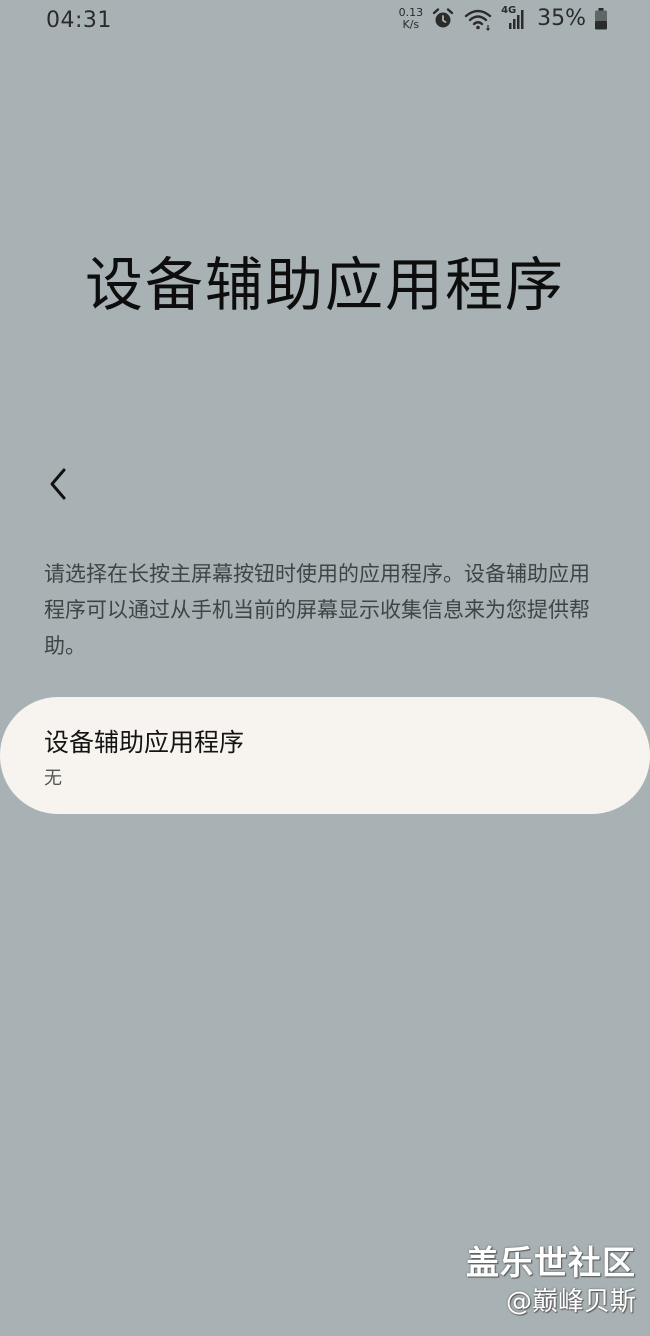 This screenshot has height=1336, width=650. Describe the element at coordinates (513, 17) in the screenshot. I see `signal-icon: 4G` at that location.